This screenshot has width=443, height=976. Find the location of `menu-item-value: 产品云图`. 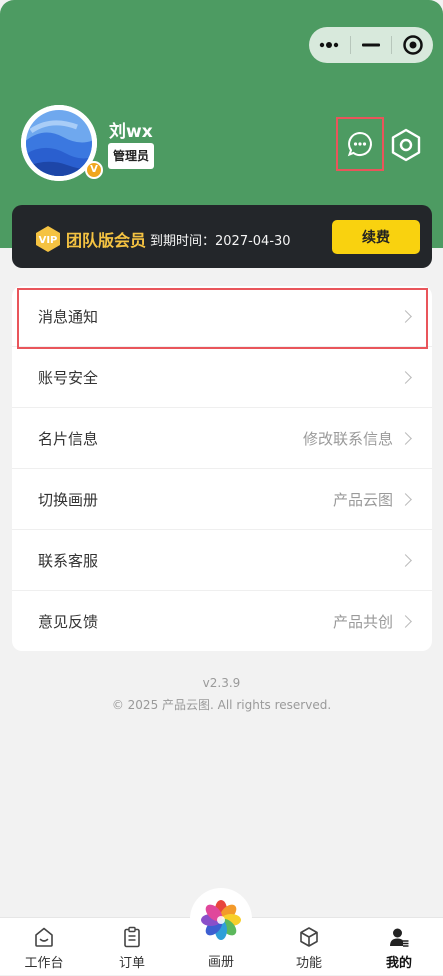

menu-item-value: 产品云图 is located at coordinates (362, 499).